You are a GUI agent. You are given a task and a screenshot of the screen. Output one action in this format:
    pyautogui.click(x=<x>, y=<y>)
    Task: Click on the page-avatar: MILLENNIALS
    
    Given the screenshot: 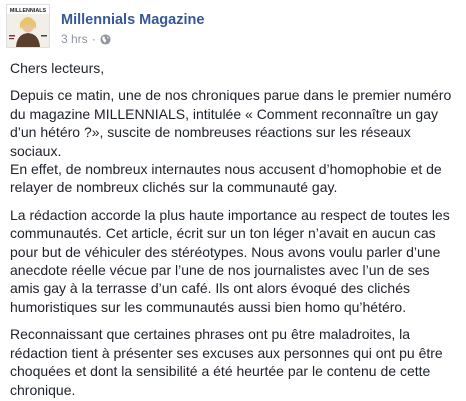 What is the action you would take?
    pyautogui.click(x=28, y=26)
    